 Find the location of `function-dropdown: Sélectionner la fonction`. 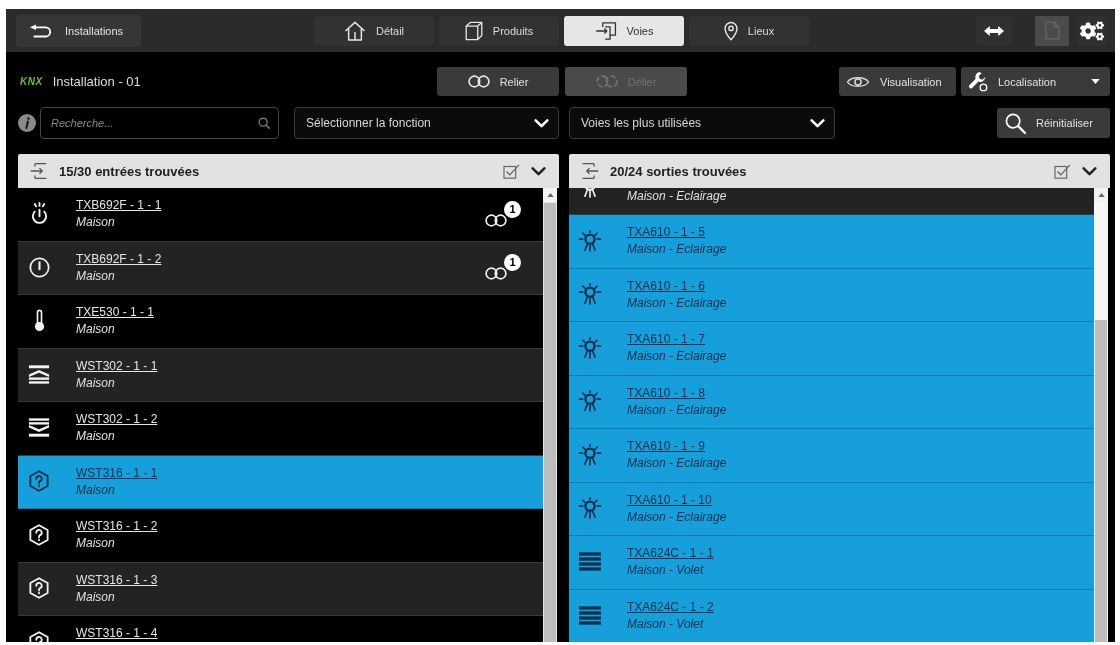

function-dropdown: Sélectionner la fonction is located at coordinates (426, 123).